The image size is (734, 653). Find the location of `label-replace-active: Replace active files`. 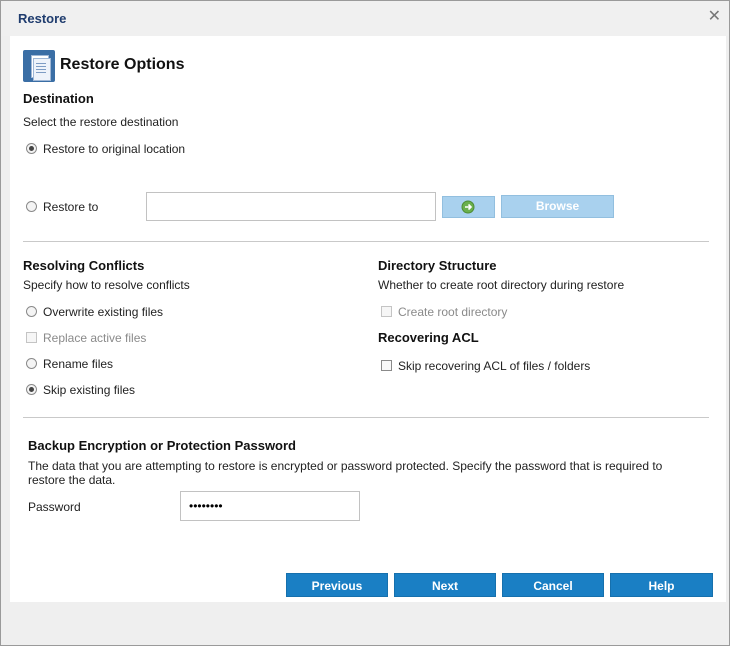

label-replace-active: Replace active files is located at coordinates (95, 338).